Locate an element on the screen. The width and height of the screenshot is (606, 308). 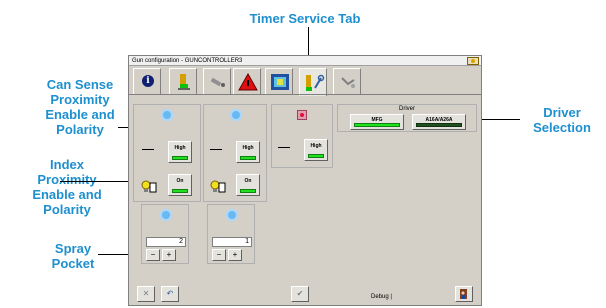
info-icon: i is located at coordinates (148, 81).